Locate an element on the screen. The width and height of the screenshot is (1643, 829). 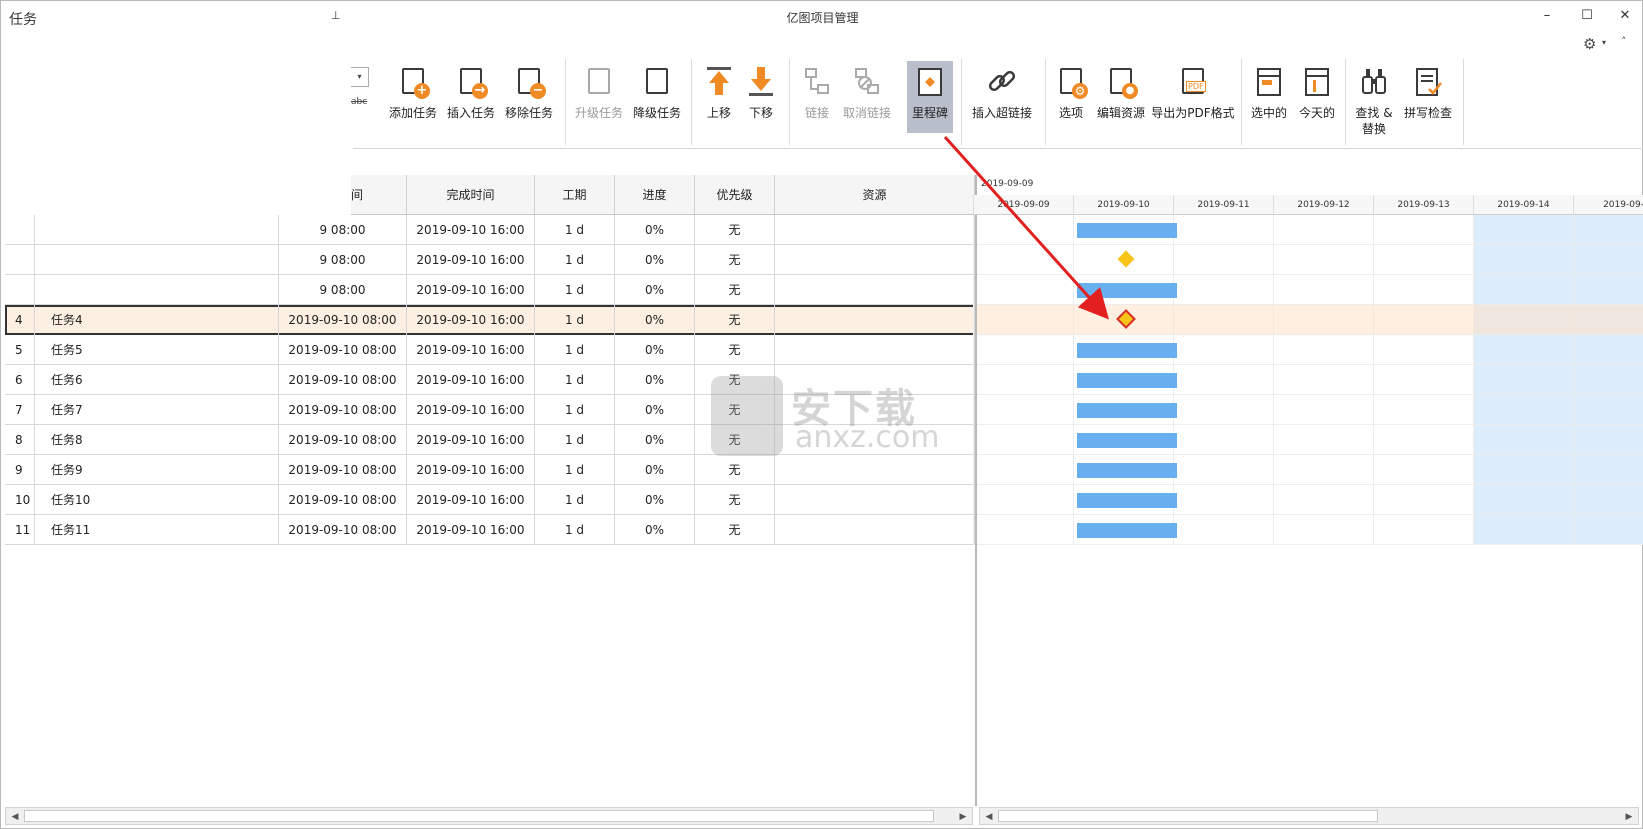
milestone-button: 里程碑 is located at coordinates (930, 97).